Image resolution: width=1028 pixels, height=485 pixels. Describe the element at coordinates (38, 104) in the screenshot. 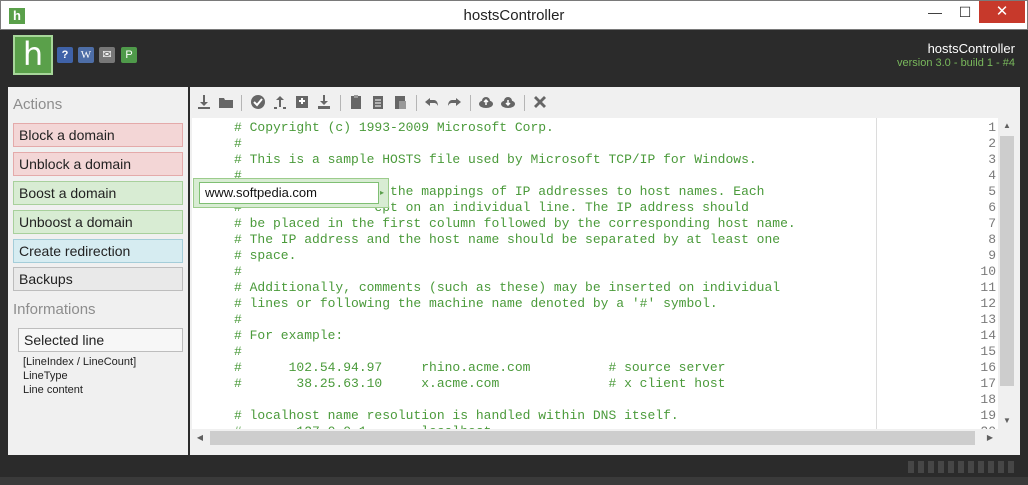

I see `actions-title: Actions` at that location.